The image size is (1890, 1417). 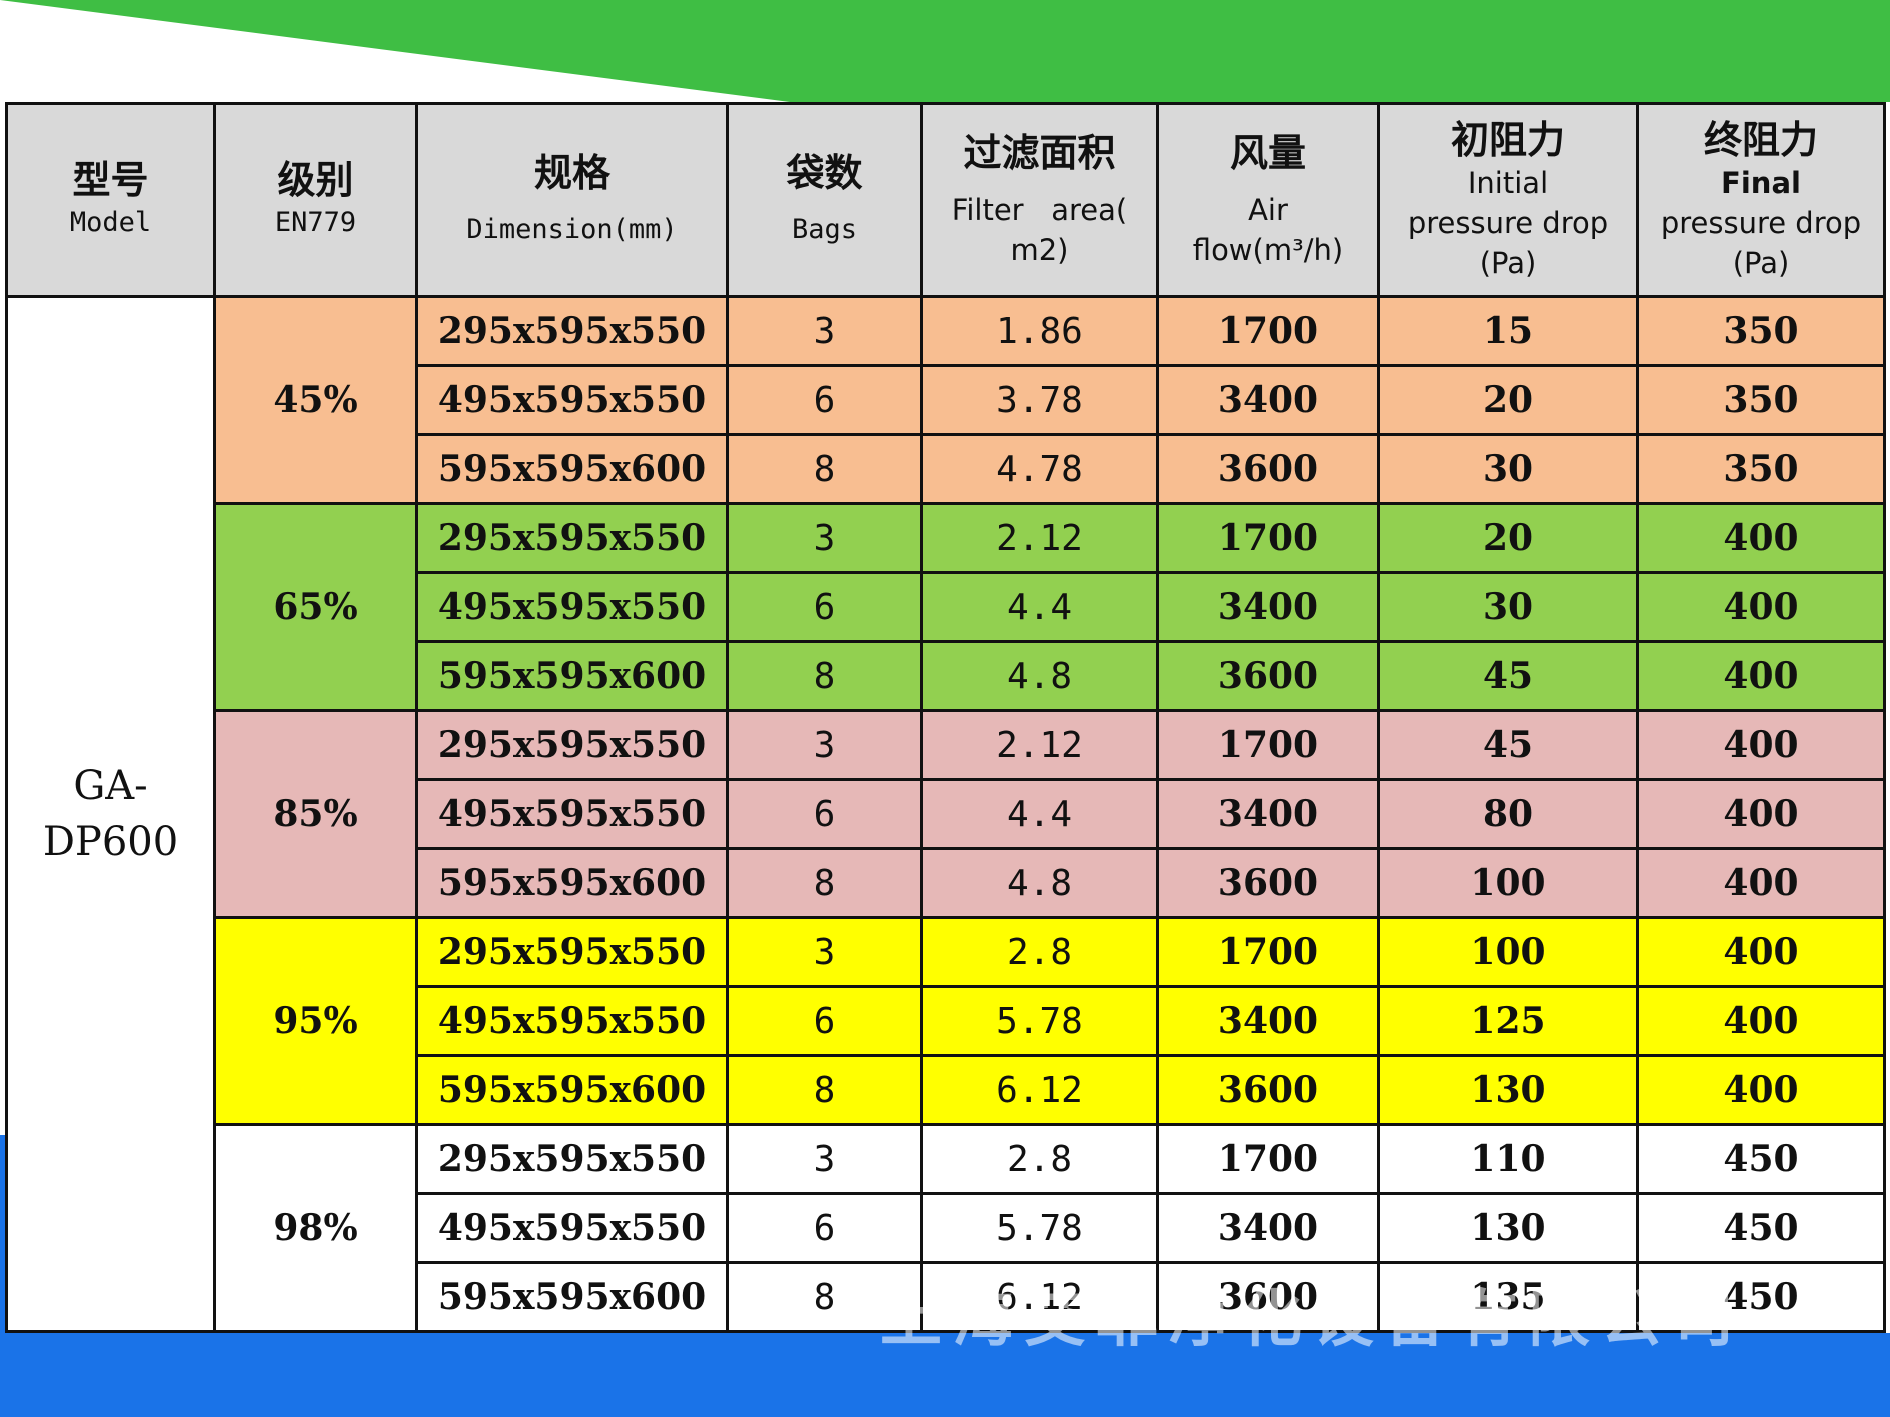 I want to click on table-row: 95% 295x595x550 3 2.8 1700 100 400, so click(x=946, y=1021).